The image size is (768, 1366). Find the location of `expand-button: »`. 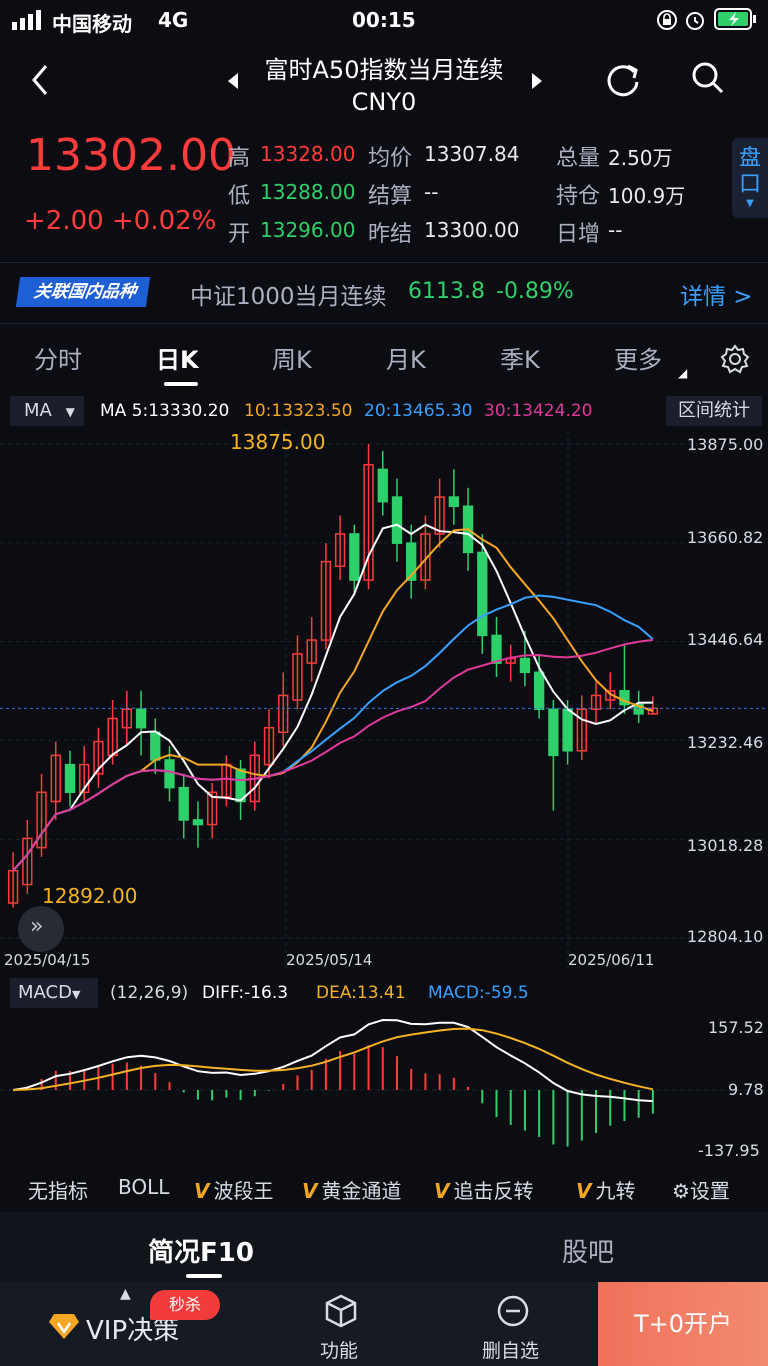

expand-button: » is located at coordinates (41, 929).